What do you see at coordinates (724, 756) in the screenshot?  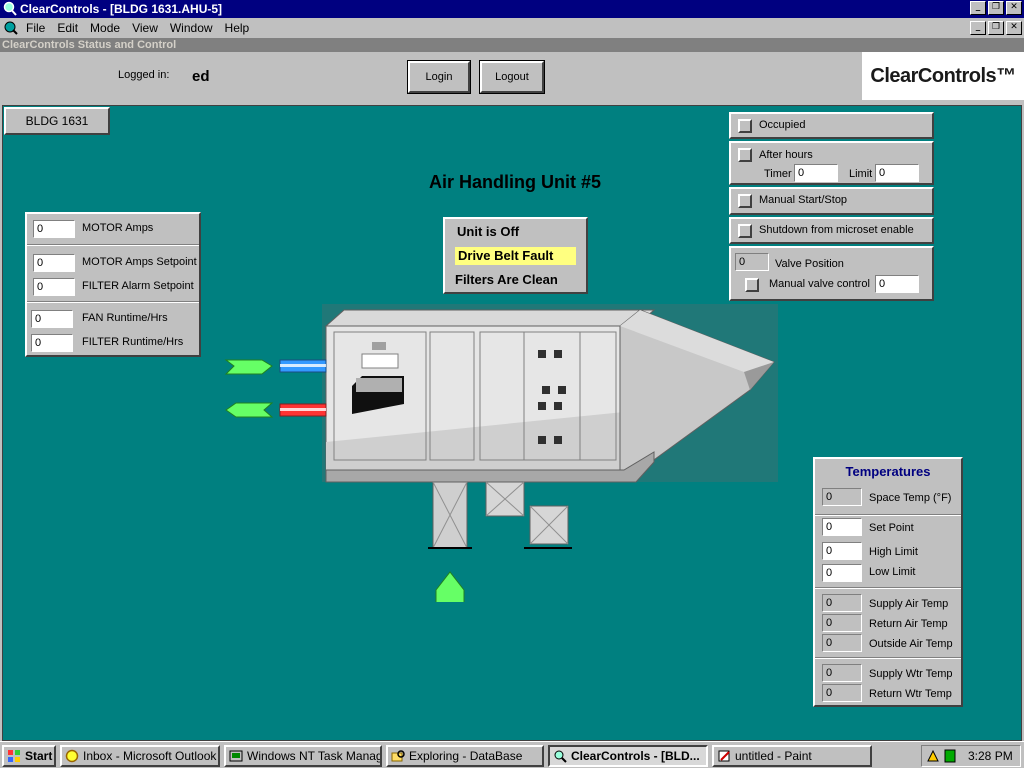 I see `paint-icon` at bounding box center [724, 756].